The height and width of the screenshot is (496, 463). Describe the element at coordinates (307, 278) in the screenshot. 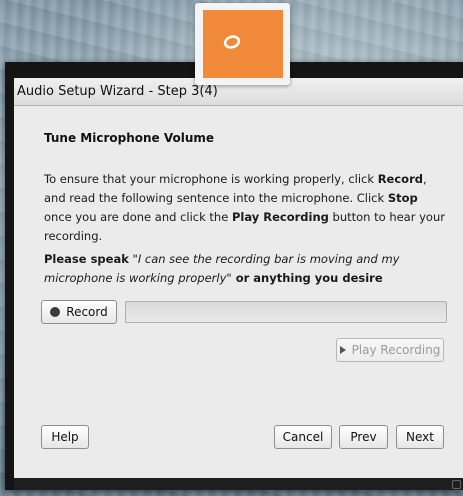

I see `speak-suffix: or anything you desire` at that location.